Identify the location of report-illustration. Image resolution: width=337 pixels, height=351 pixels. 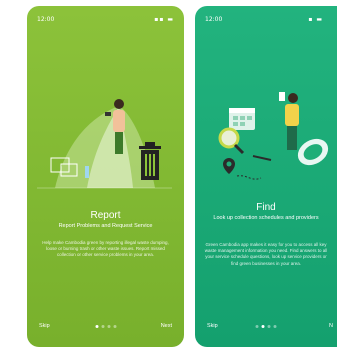
(104, 144).